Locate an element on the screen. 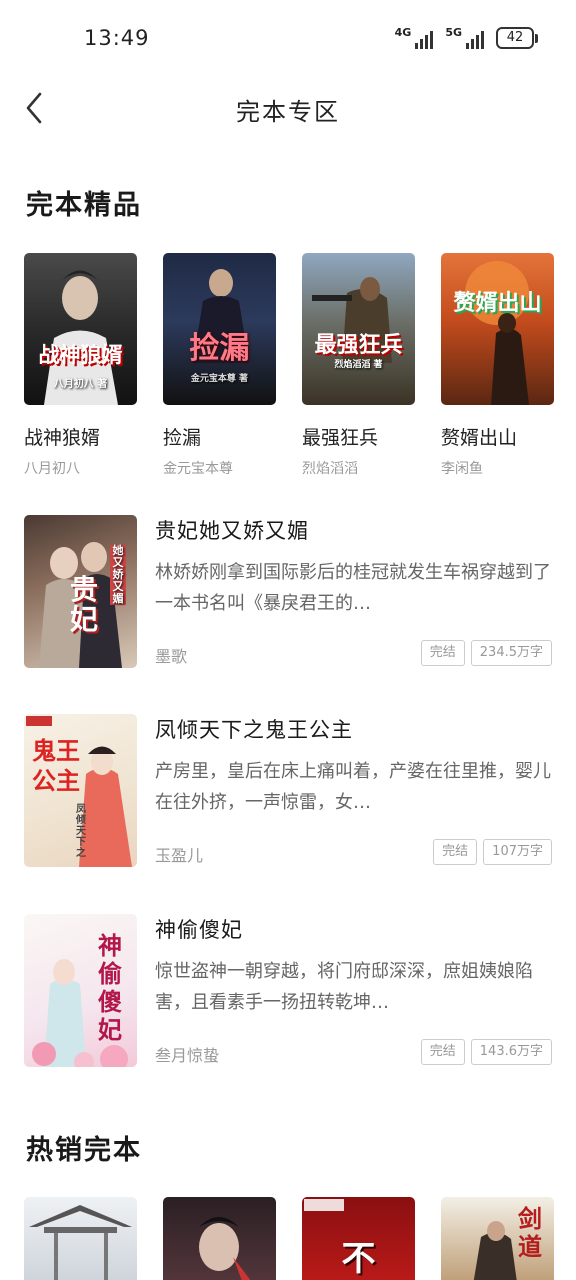  section-title-hot: 热销完本 is located at coordinates (84, 1150).